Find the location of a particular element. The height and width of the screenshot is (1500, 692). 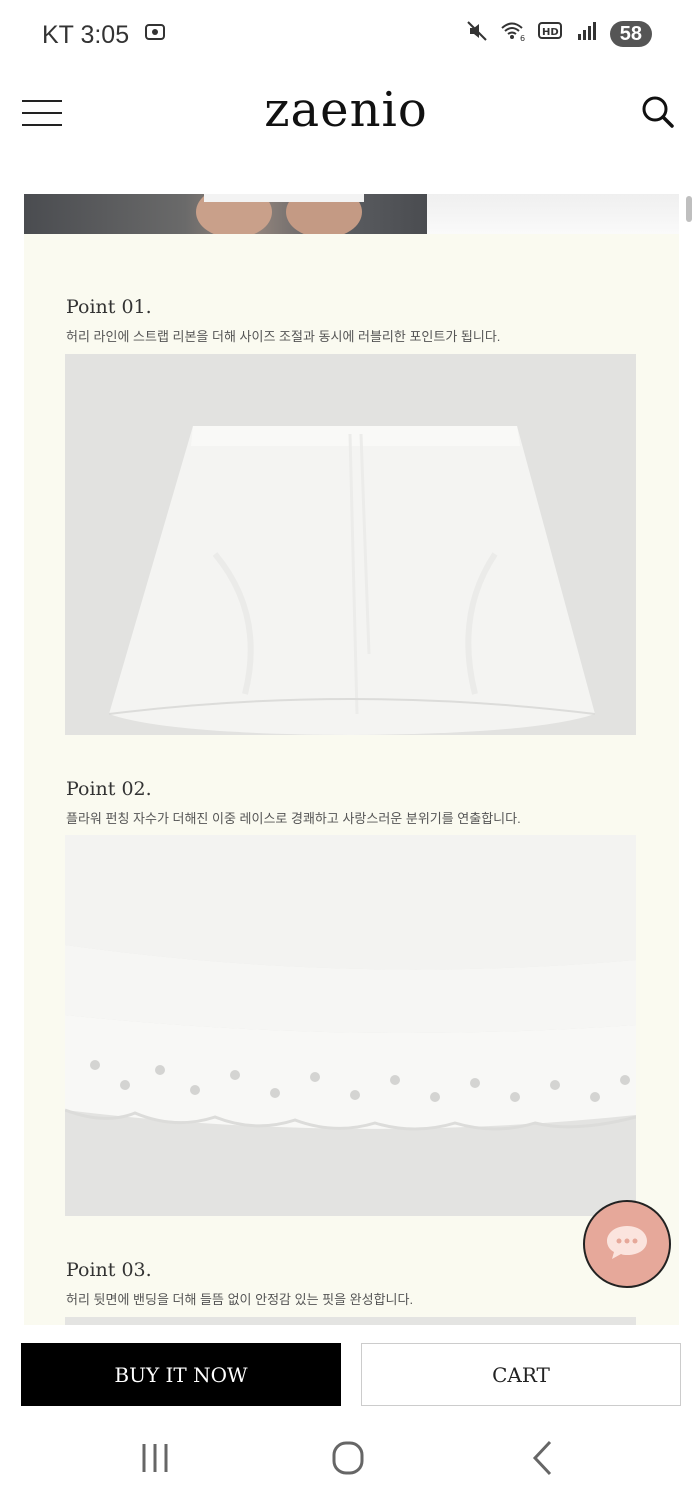

product-photo-strip is located at coordinates (351, 214).